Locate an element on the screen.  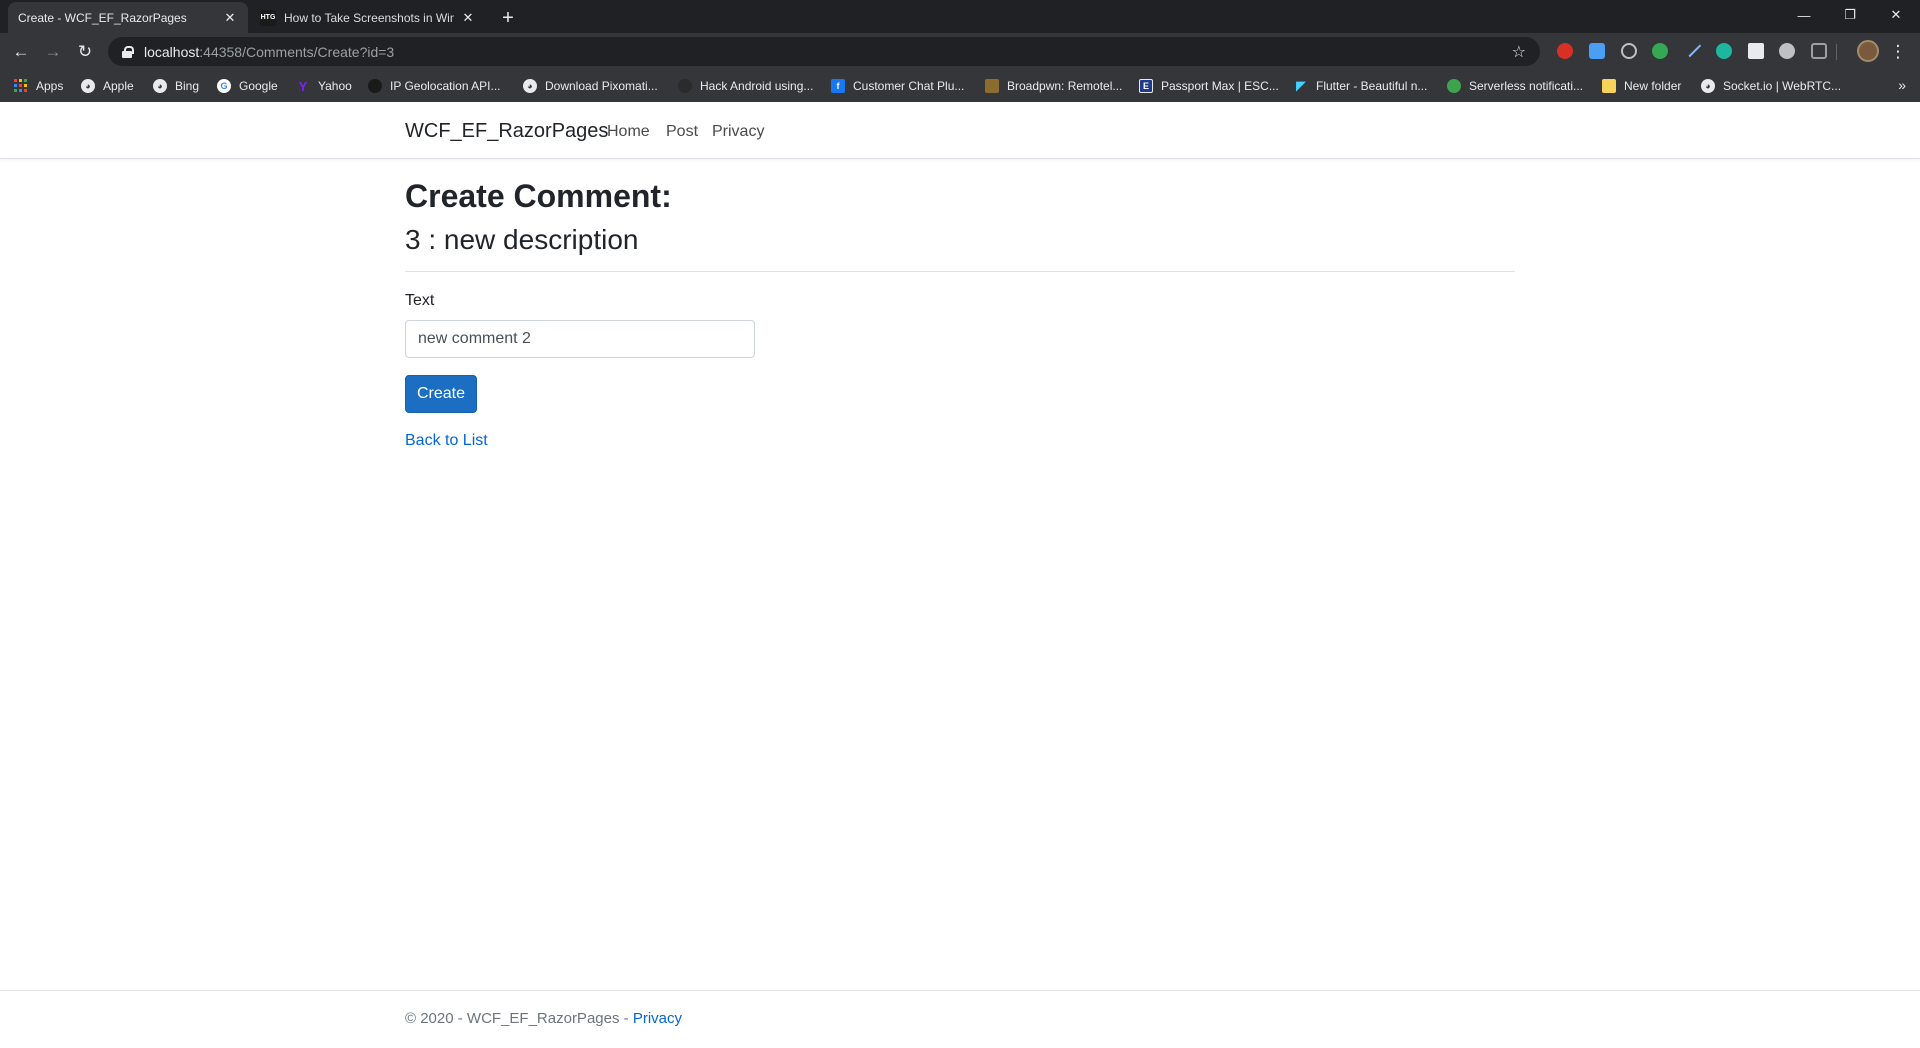
lock-icon is located at coordinates (128, 51).